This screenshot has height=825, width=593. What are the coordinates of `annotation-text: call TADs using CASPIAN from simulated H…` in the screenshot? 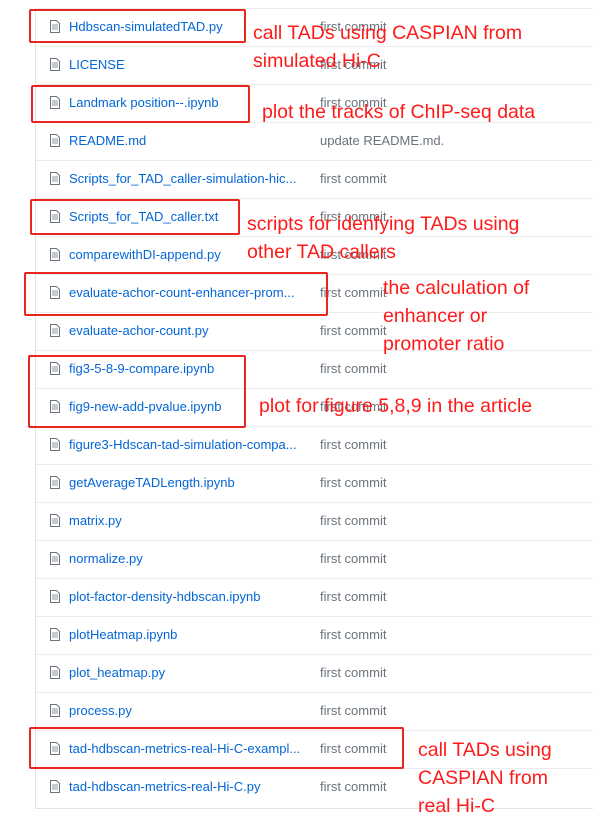 It's located at (387, 47).